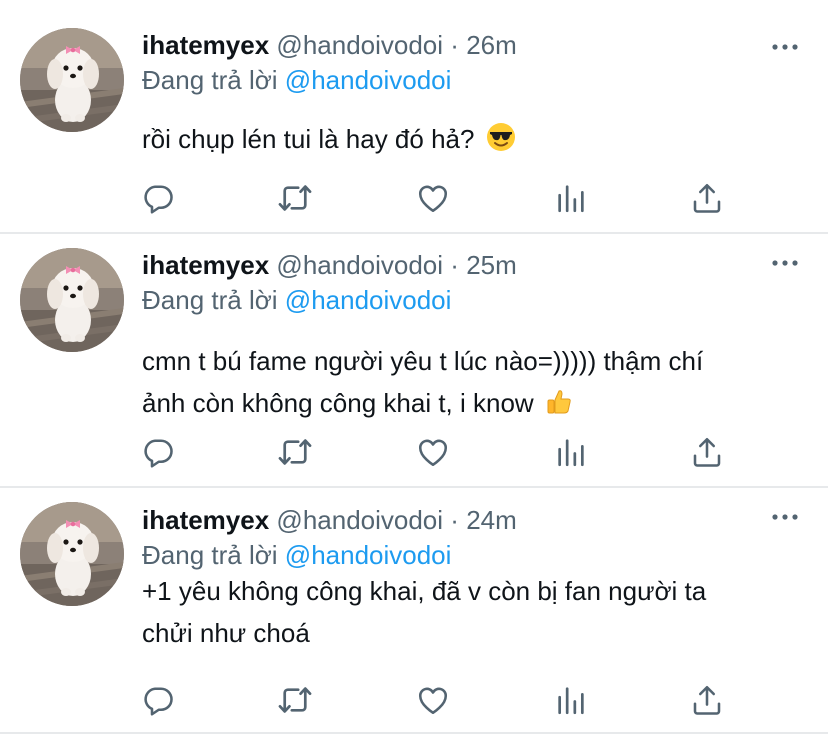 The image size is (828, 734). I want to click on tweet-header: ihatemyex @handoivodoi · 26m, so click(329, 45).